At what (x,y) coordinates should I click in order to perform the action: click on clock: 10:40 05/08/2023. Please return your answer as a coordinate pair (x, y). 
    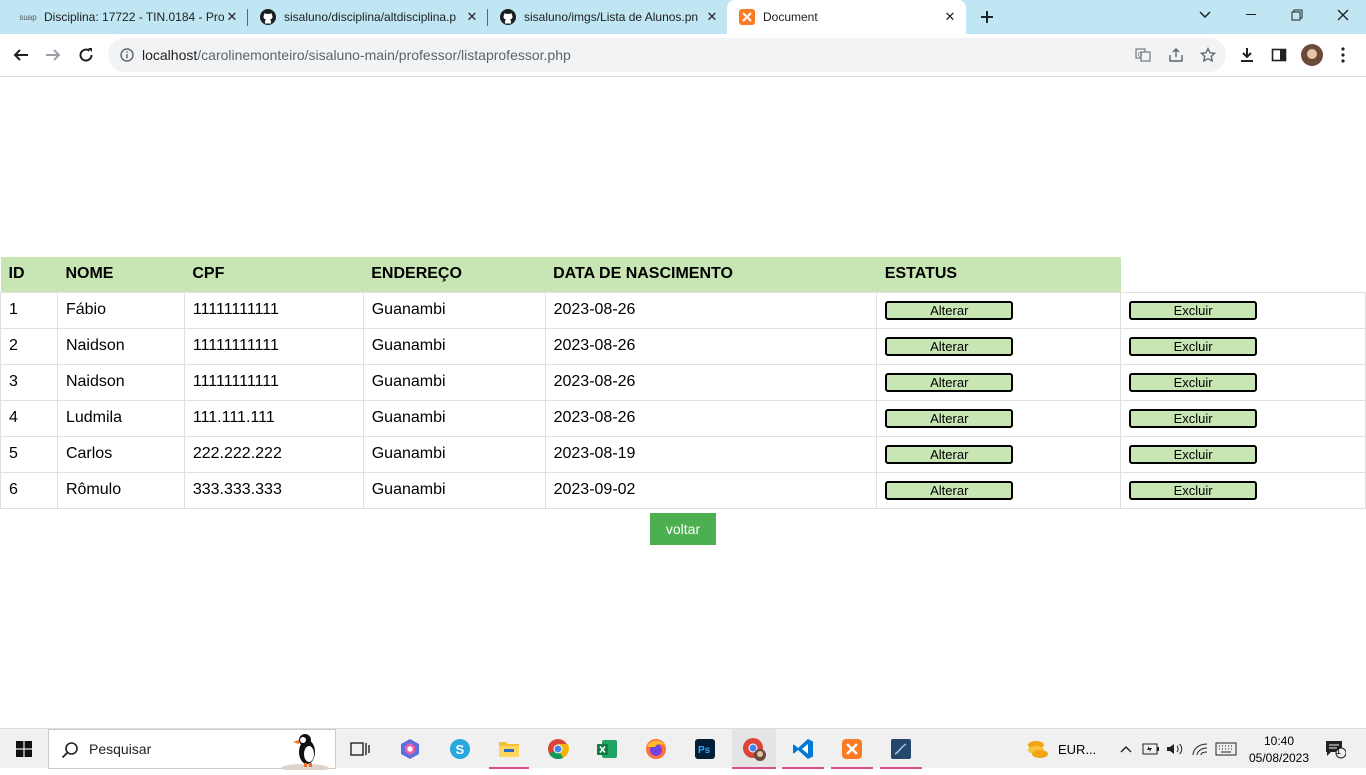
    Looking at the image, I should click on (1279, 749).